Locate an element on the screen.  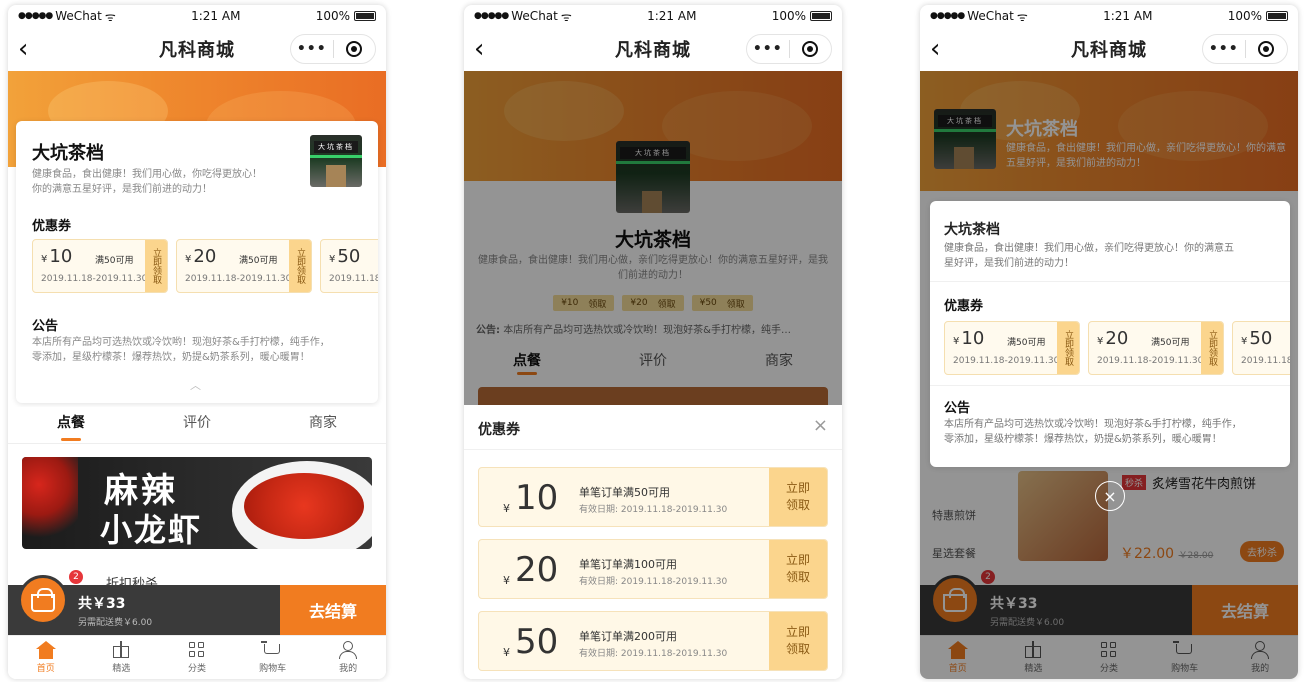
tab-order: 点餐 is located at coordinates (71, 425).